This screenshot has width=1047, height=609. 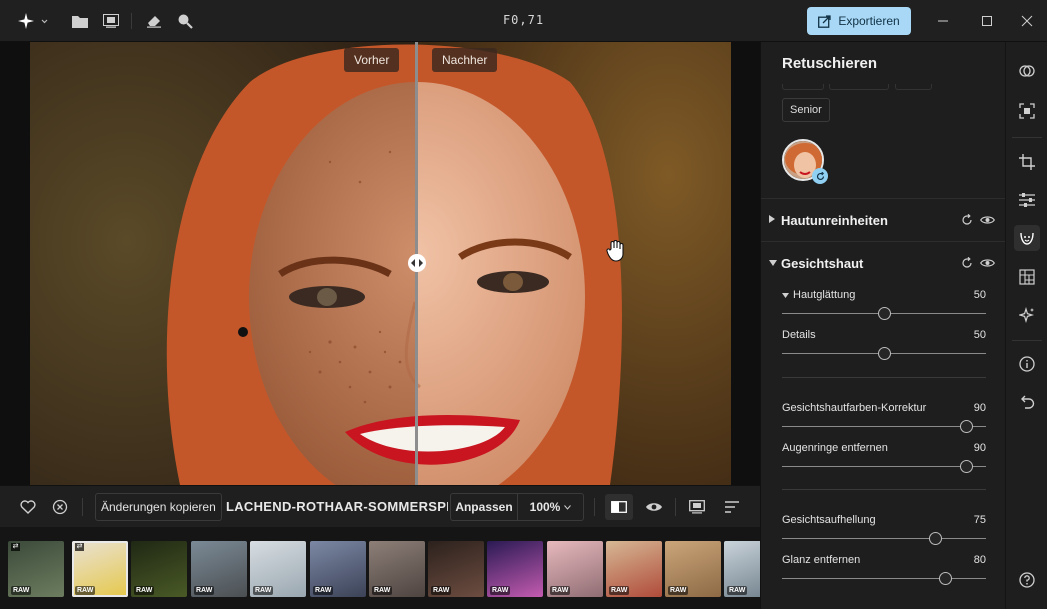 I want to click on help-button, so click(x=1027, y=580).